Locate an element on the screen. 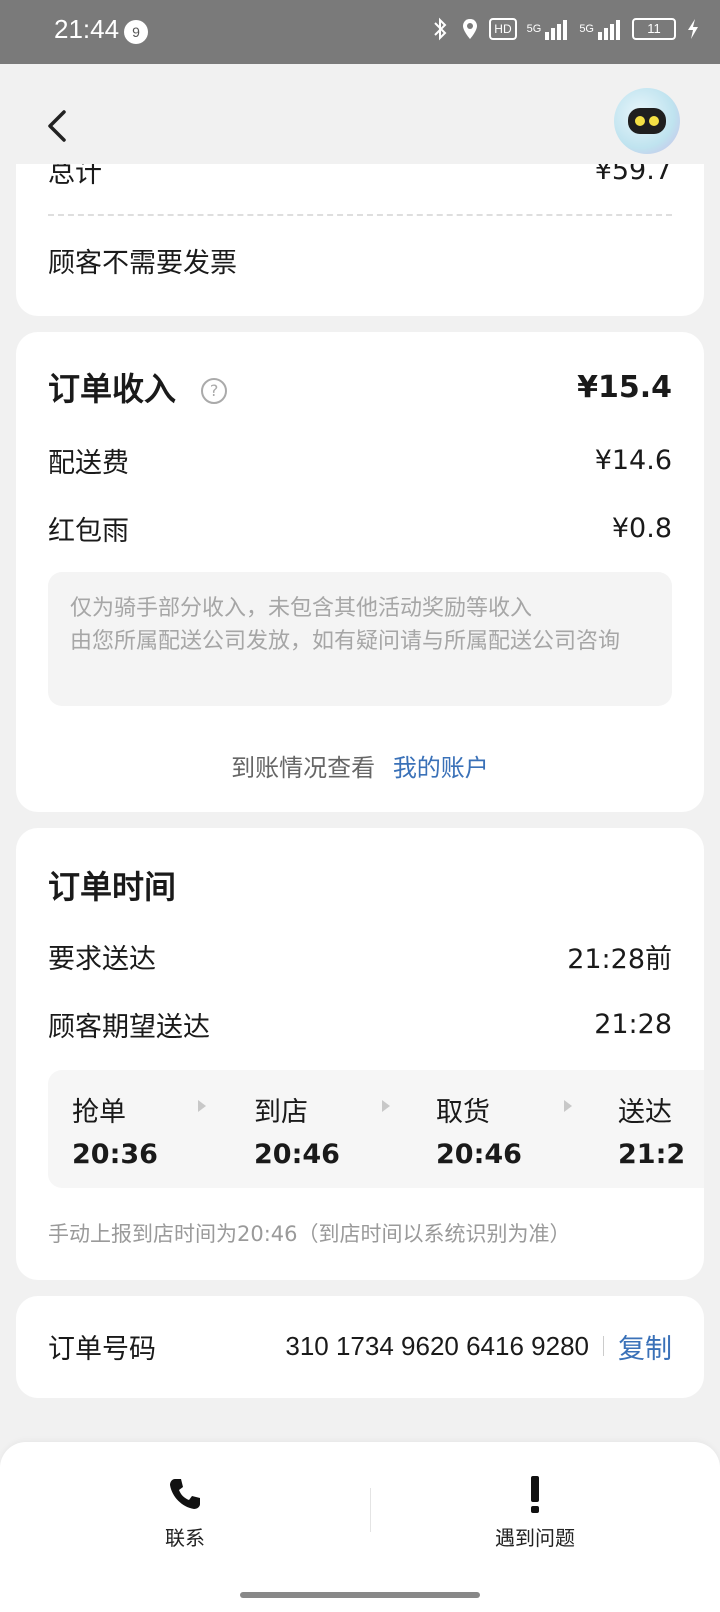 The image size is (720, 1612). account-row: 到账情况查看 我的账户 is located at coordinates (360, 765).